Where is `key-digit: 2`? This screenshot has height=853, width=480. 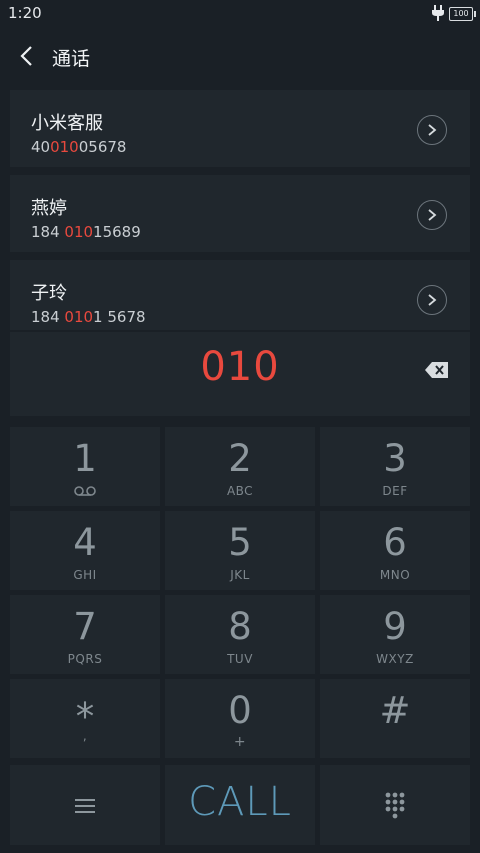 key-digit: 2 is located at coordinates (240, 458).